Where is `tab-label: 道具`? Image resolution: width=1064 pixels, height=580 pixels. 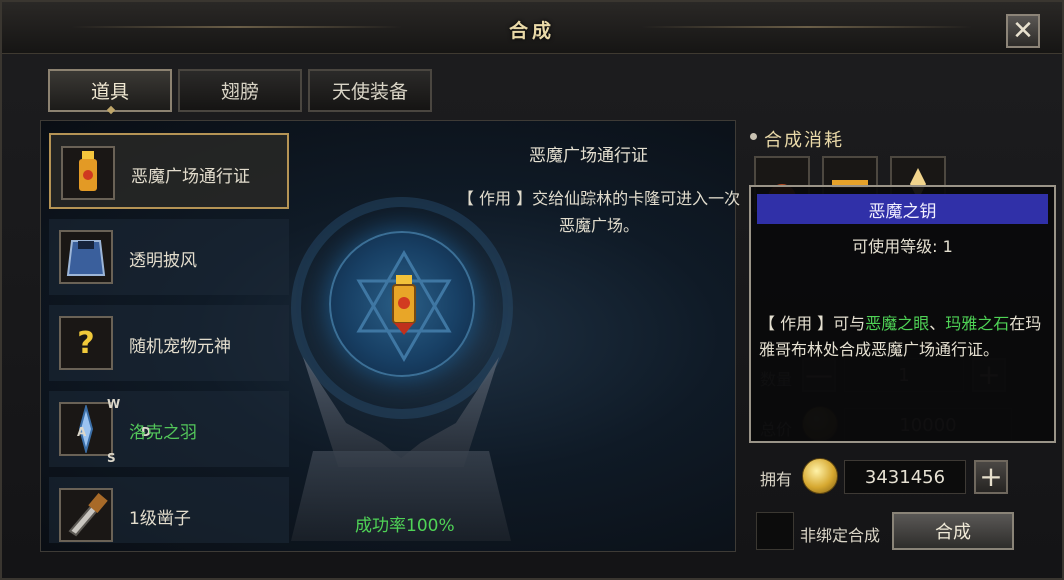 tab-label: 道具 is located at coordinates (109, 92).